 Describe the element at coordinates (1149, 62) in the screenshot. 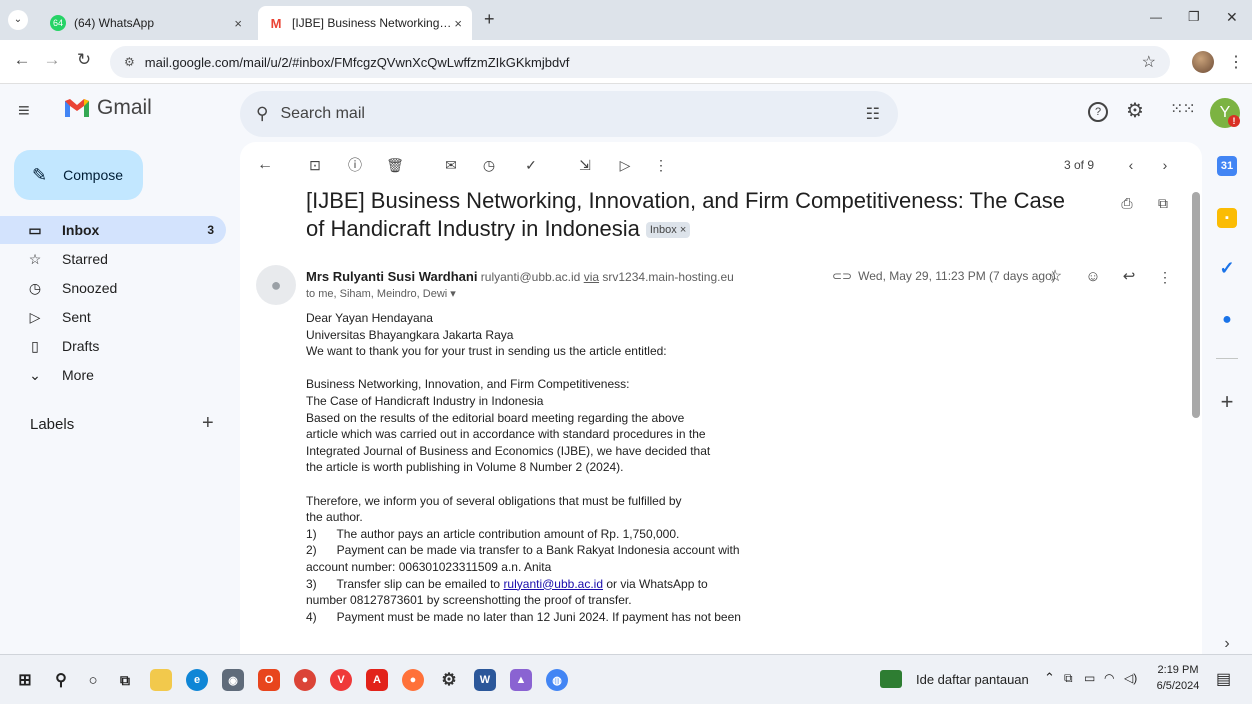

I see `bookmark-star-icon: ☆` at that location.